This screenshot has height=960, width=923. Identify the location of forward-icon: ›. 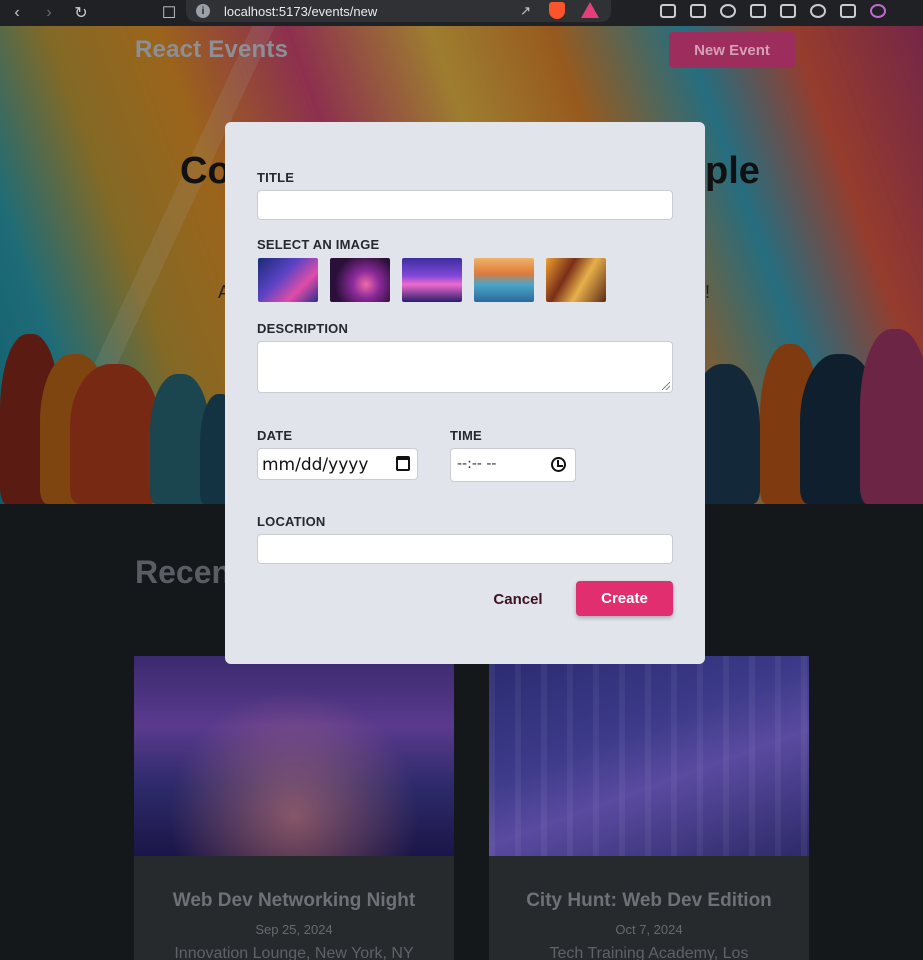
(49, 13).